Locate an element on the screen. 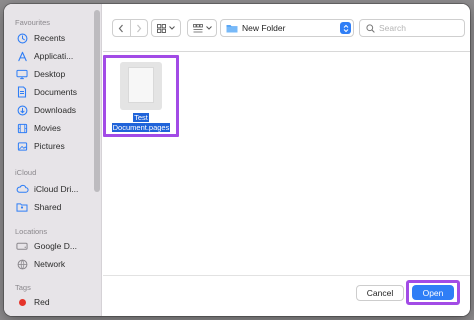 The image size is (474, 320). forward-button is located at coordinates (138, 28).